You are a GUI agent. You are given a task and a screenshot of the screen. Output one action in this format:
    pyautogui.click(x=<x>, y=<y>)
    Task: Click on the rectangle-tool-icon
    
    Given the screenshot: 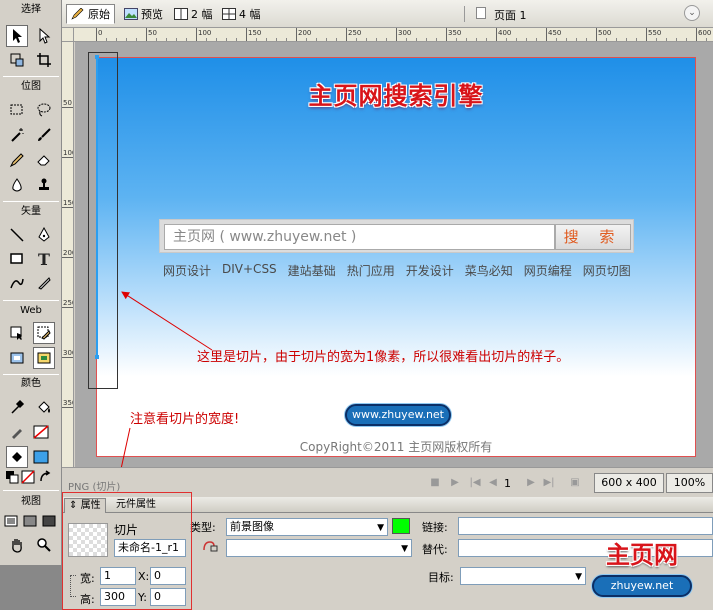 What is the action you would take?
    pyautogui.click(x=17, y=259)
    